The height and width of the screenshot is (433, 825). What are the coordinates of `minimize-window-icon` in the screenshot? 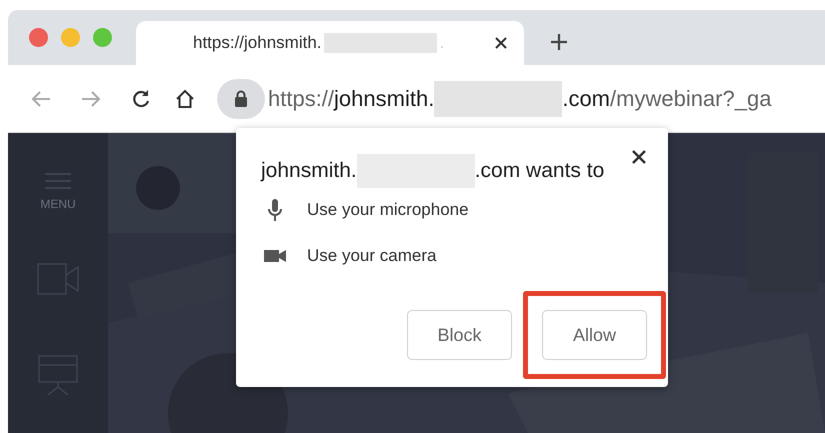 It's located at (70, 37).